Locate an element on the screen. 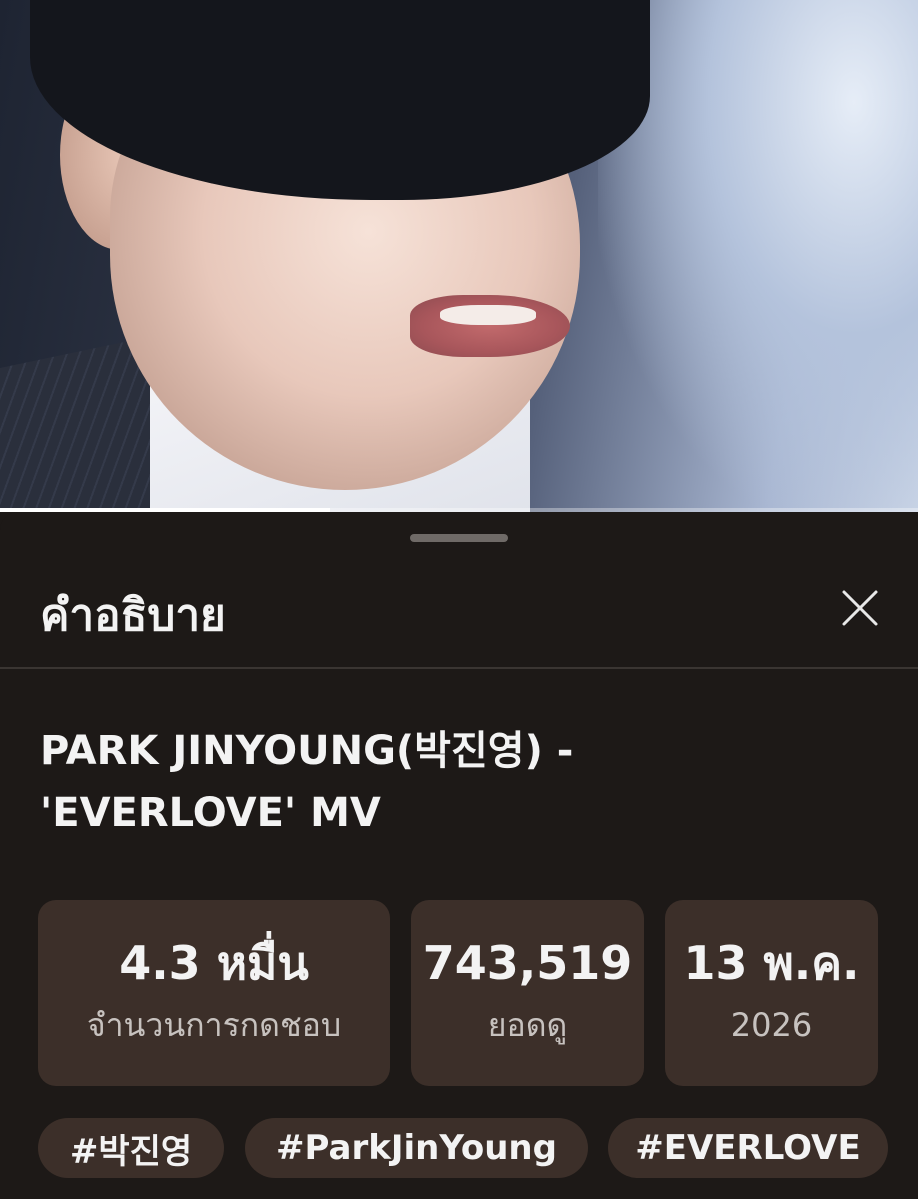  hashtag-chip: #EVERLOVE is located at coordinates (748, 1148).